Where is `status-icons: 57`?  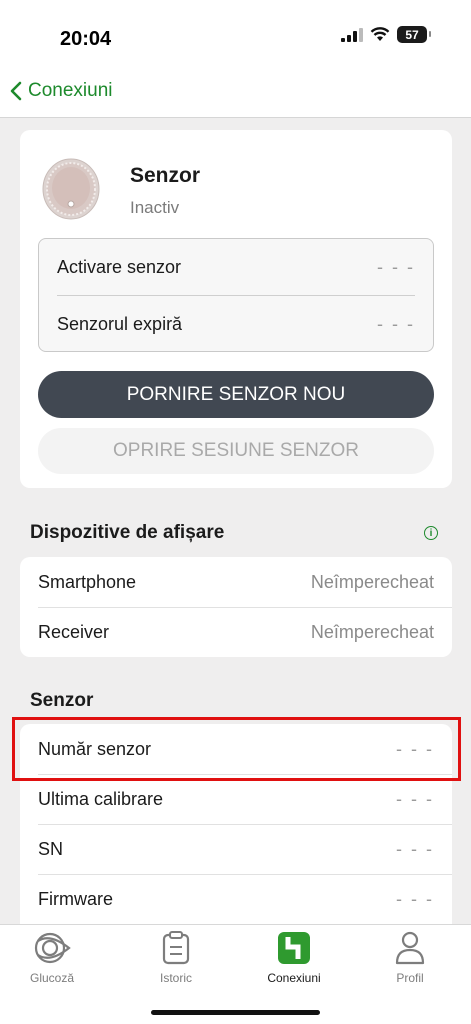 status-icons: 57 is located at coordinates (386, 34).